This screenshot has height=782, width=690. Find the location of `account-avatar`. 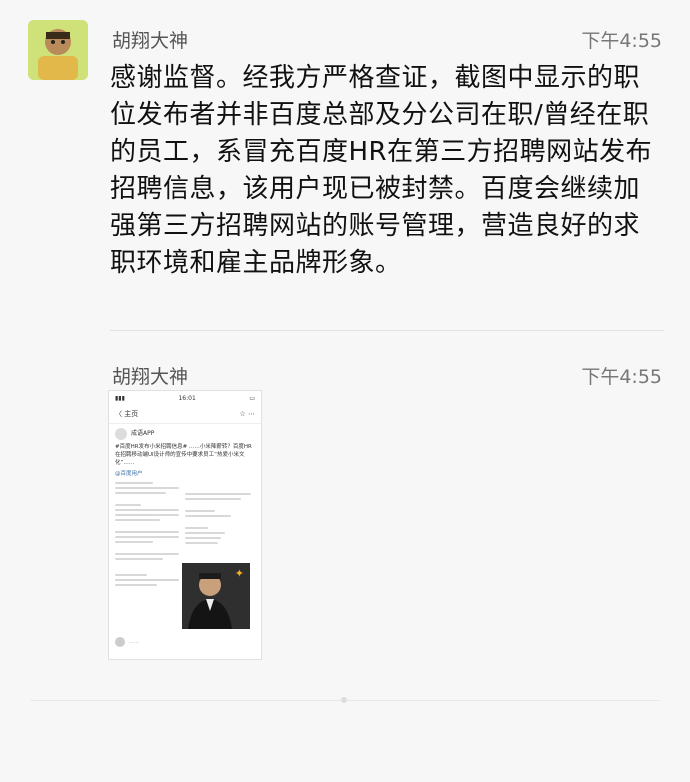

account-avatar is located at coordinates (121, 434).